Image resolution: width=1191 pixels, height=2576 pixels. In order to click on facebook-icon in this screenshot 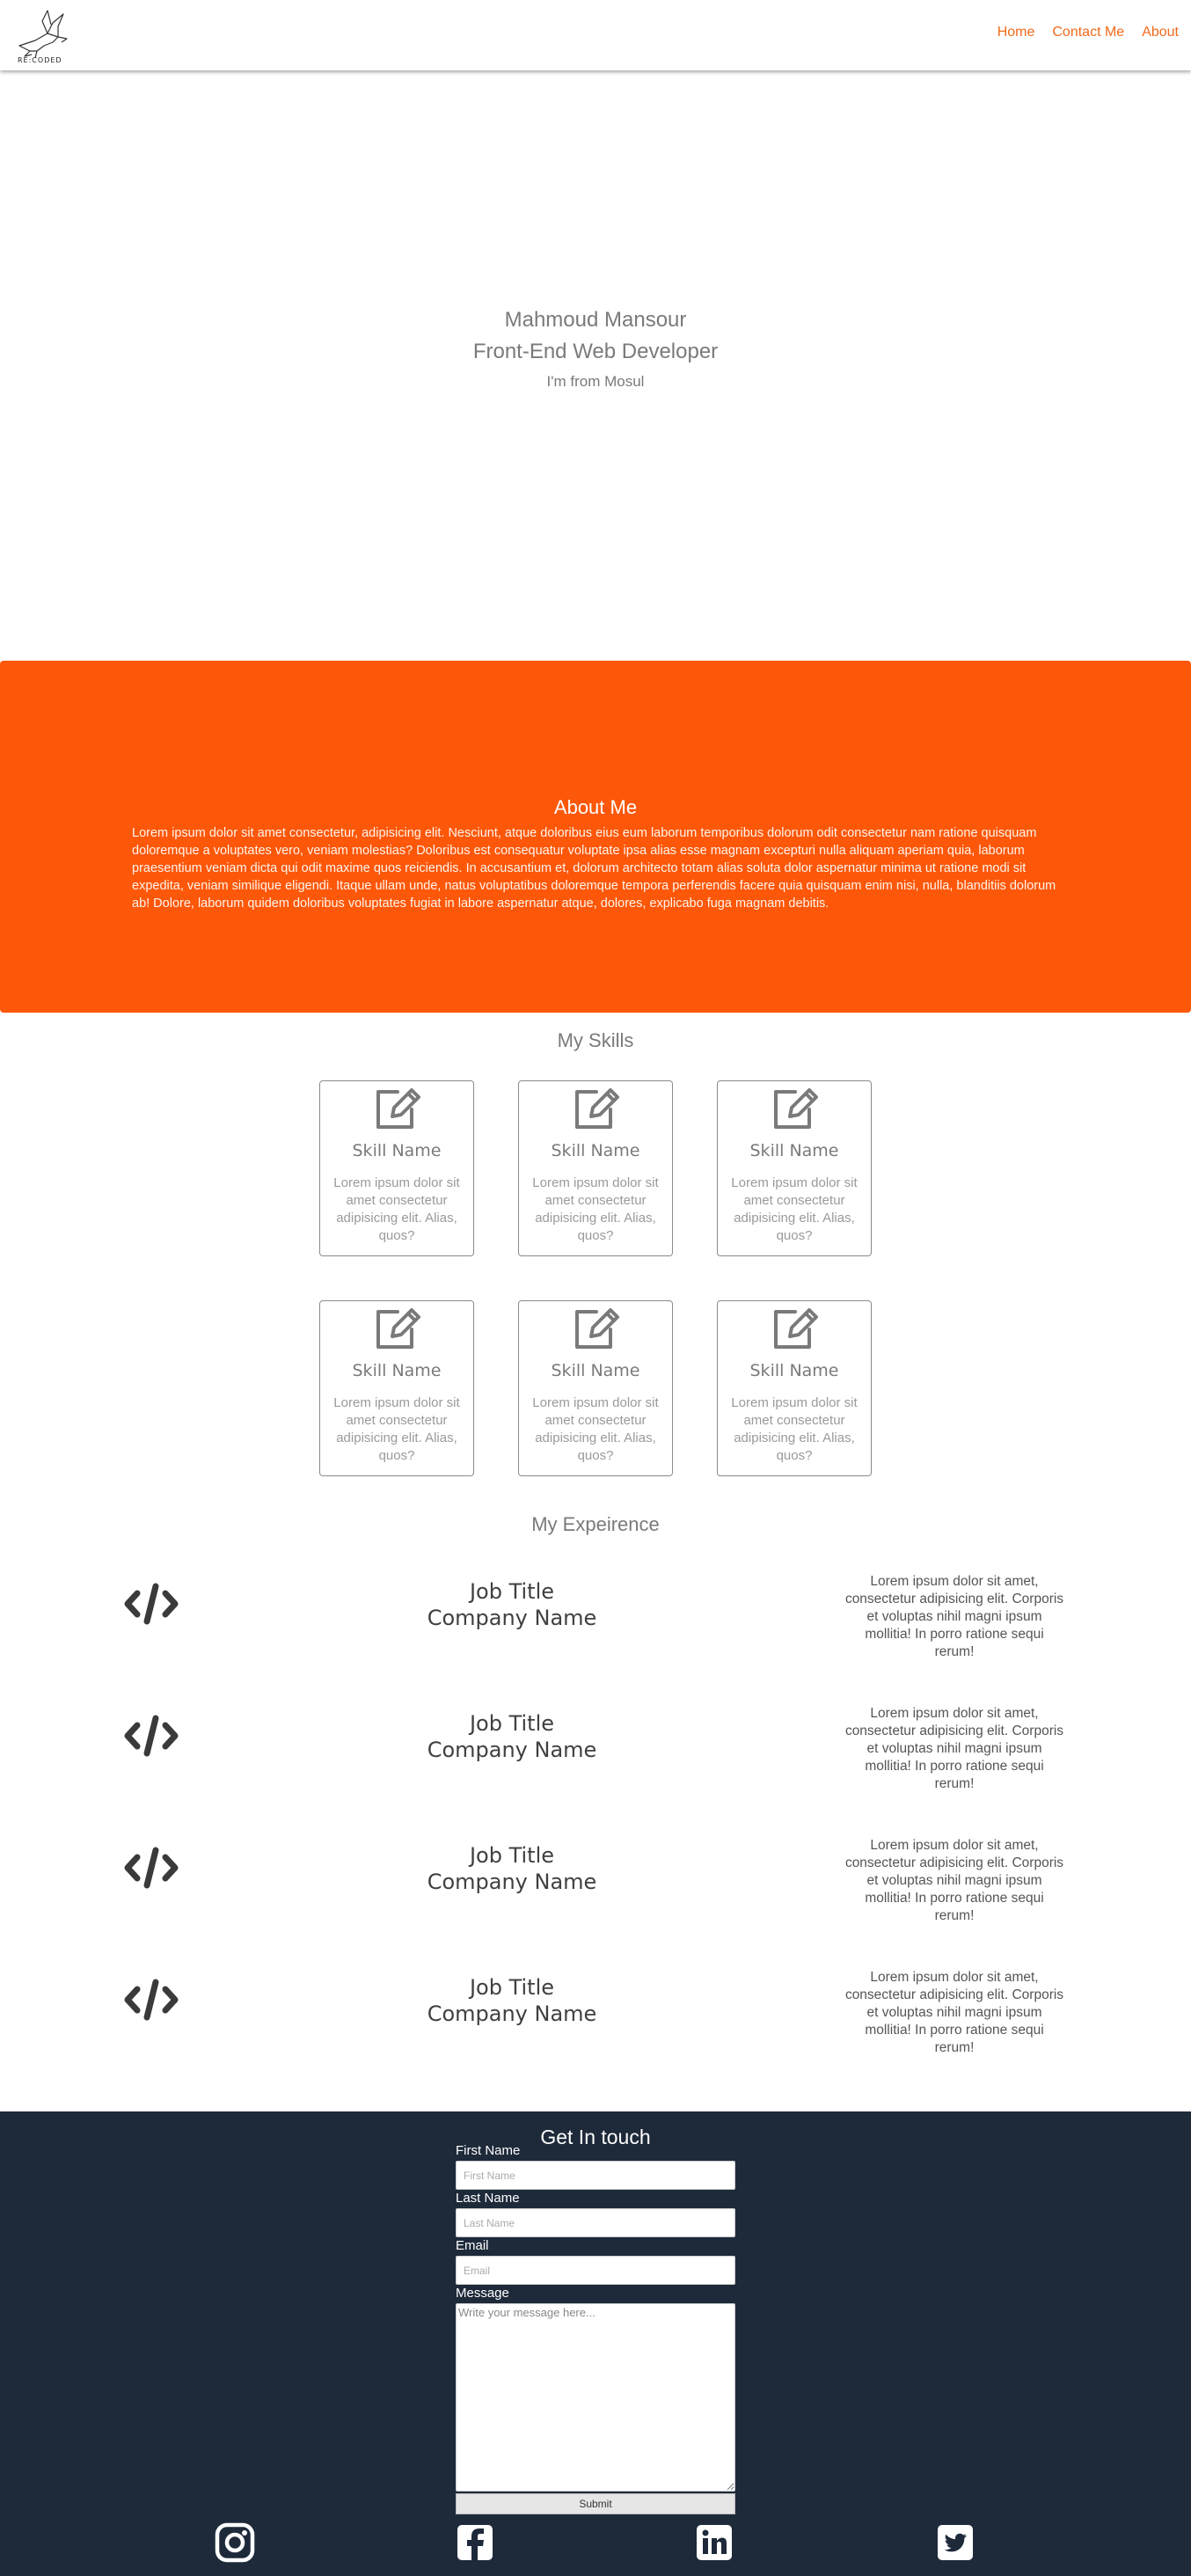, I will do `click(475, 2542)`.